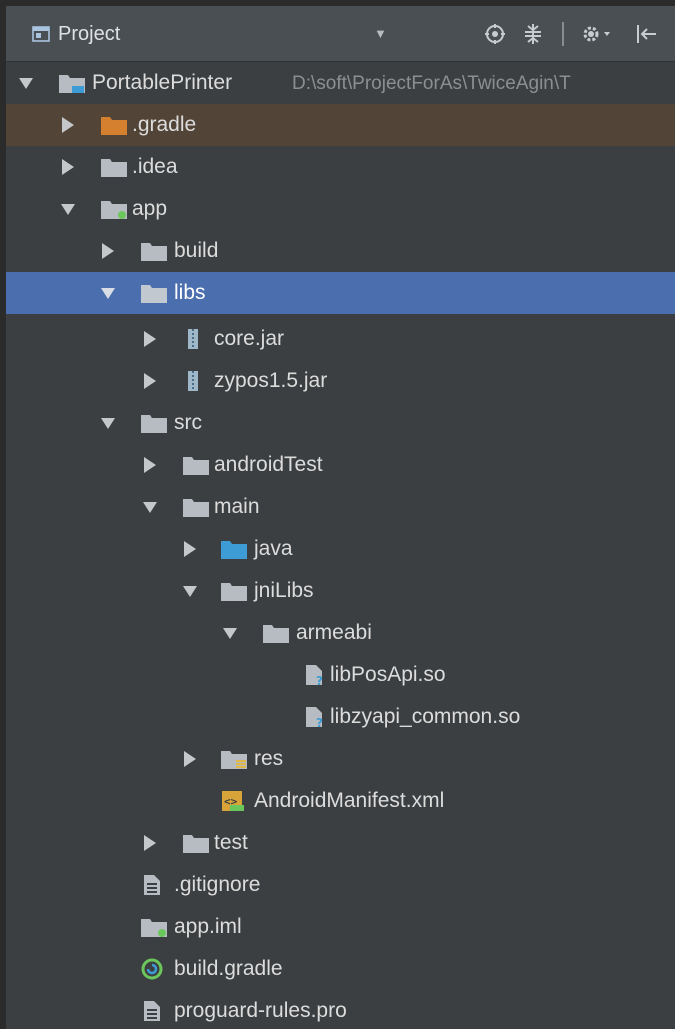  Describe the element at coordinates (340, 125) in the screenshot. I see `tree-node-gradle-dir: .gradle` at that location.